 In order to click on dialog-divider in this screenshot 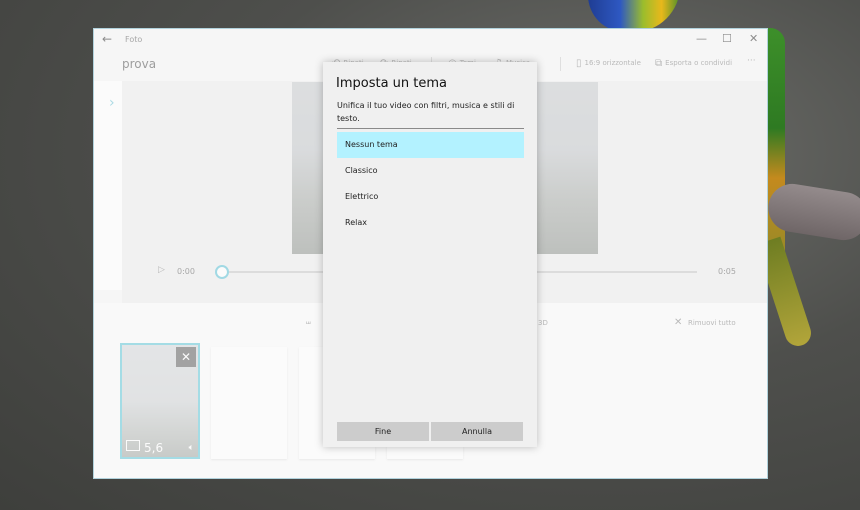, I will do `click(430, 128)`.